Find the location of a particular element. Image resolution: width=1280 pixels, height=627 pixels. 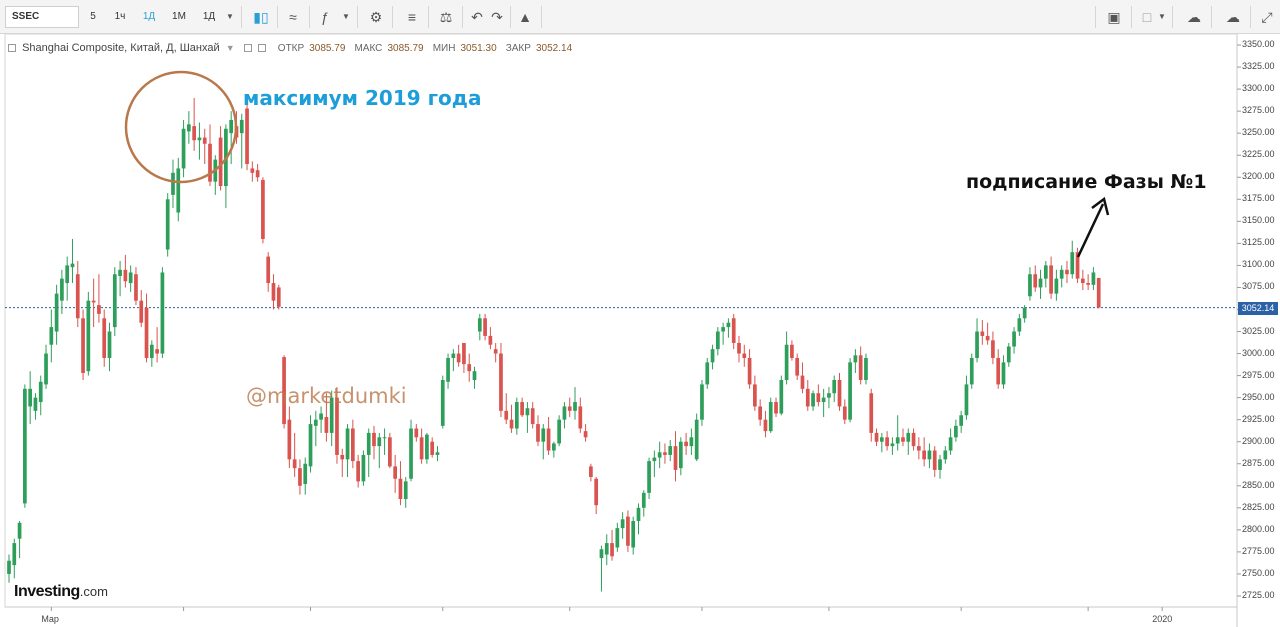

y-tick-label: 2950.00 is located at coordinates (1258, 396).